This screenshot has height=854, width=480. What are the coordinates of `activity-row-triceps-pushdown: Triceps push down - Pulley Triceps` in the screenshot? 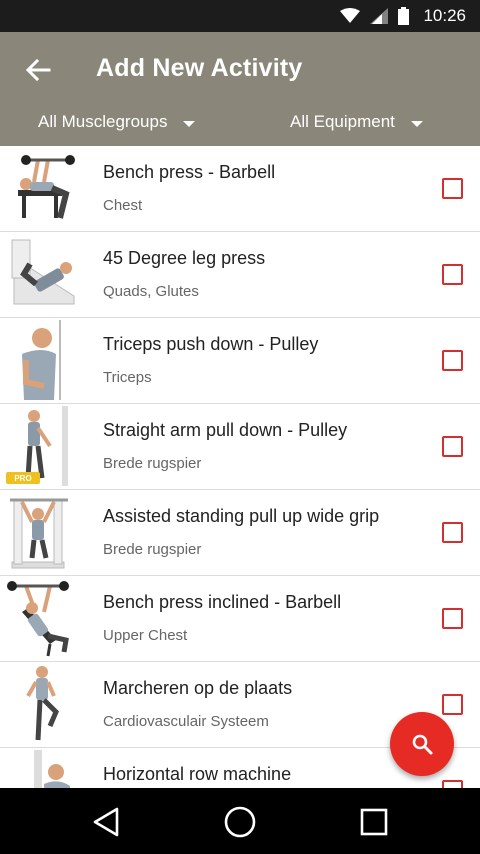 It's located at (240, 361).